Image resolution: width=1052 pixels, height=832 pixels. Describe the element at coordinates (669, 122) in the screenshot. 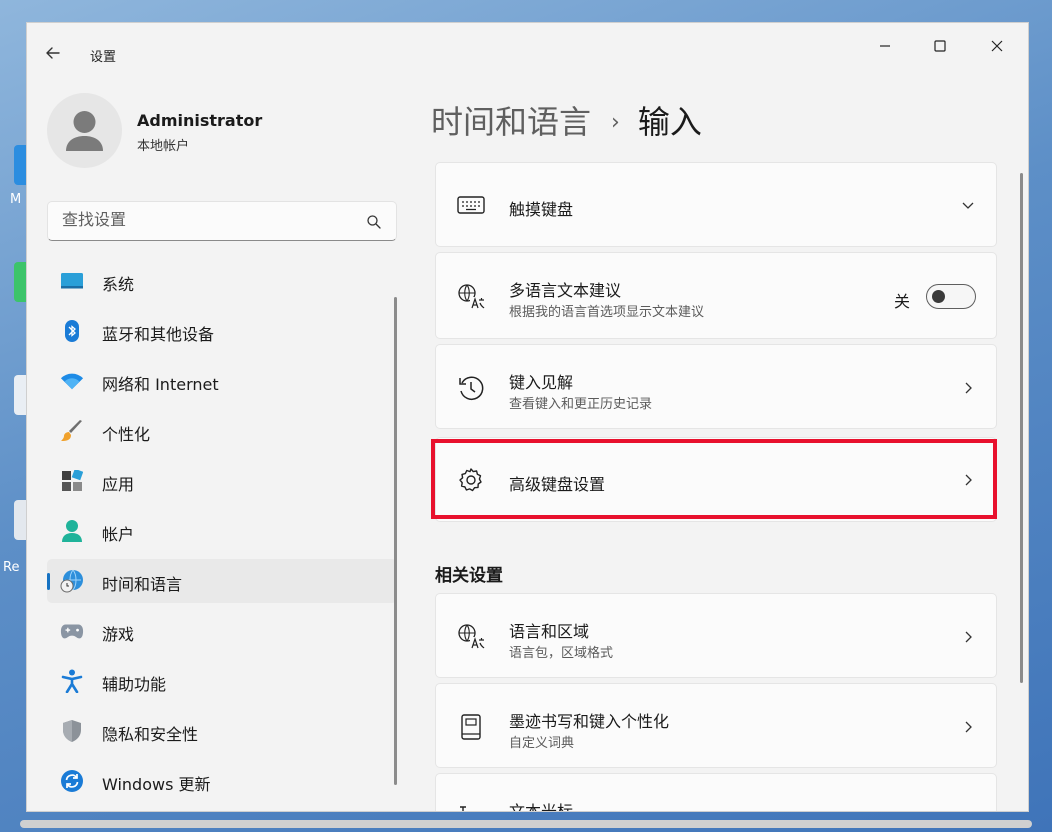

I see `page-title: 输入` at that location.